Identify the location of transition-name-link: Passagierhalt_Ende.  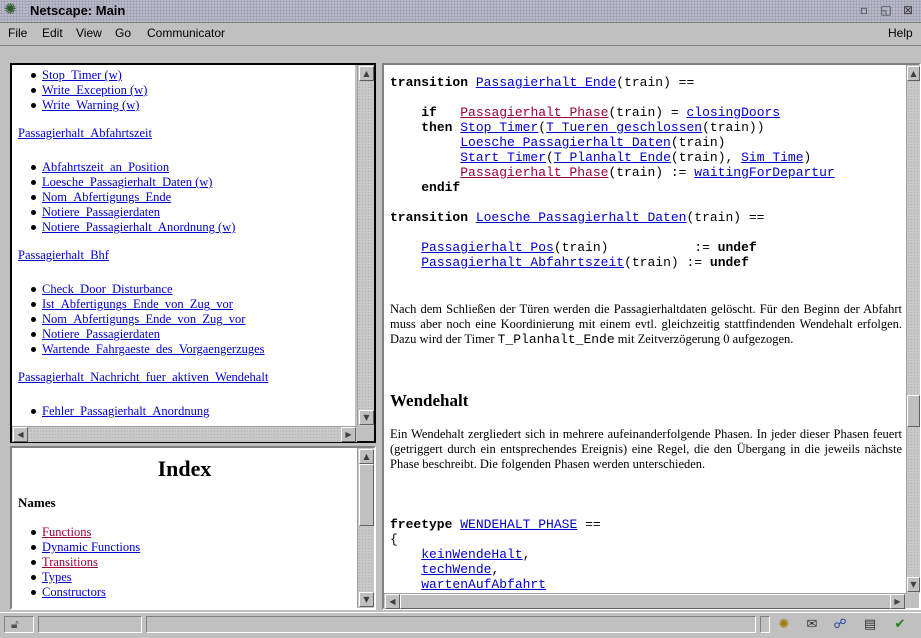
(546, 82).